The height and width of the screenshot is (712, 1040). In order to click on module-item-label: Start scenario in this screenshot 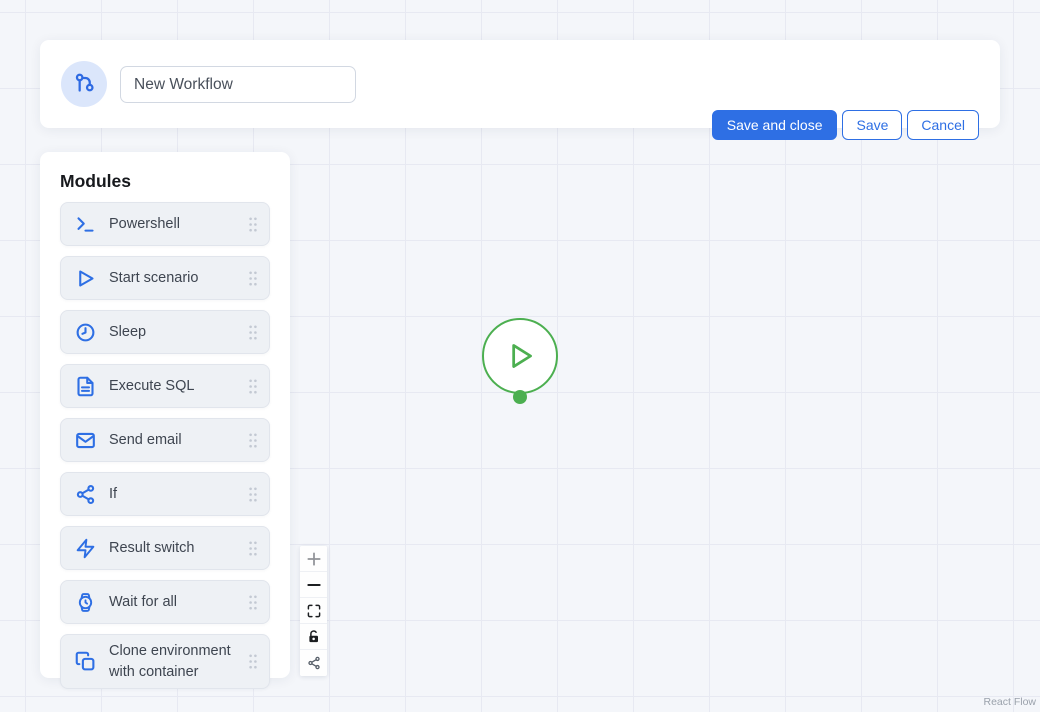, I will do `click(154, 277)`.